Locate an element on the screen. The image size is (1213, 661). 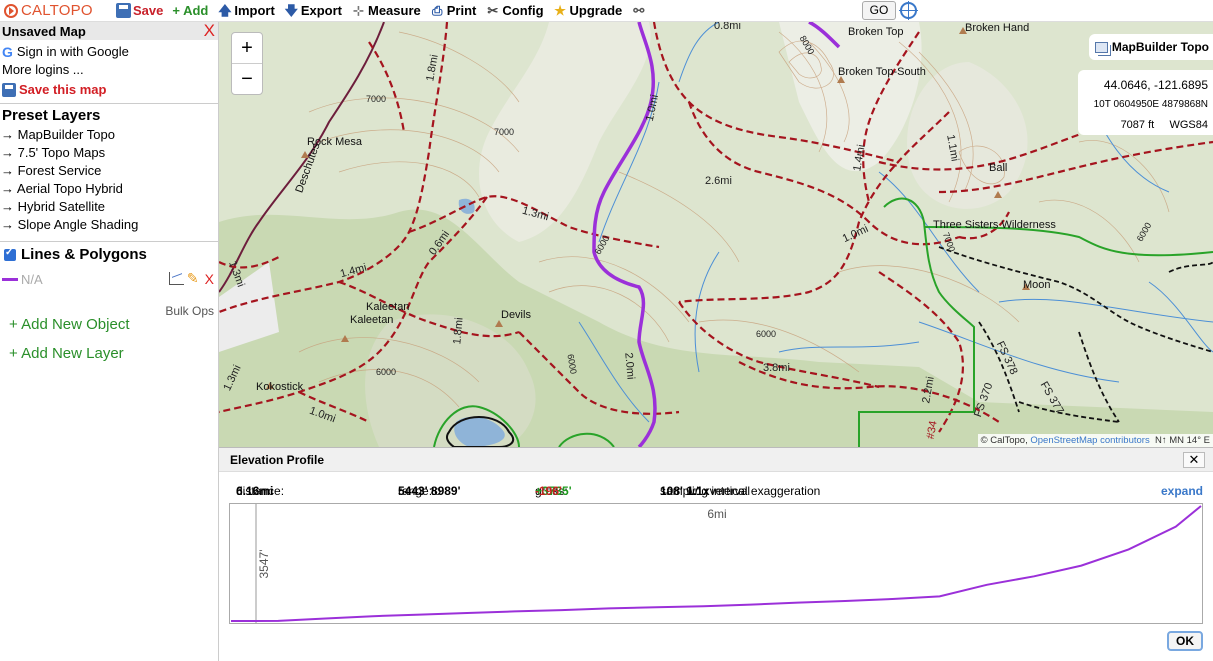
export-button: 🡇 Export is located at coordinates (313, 10).